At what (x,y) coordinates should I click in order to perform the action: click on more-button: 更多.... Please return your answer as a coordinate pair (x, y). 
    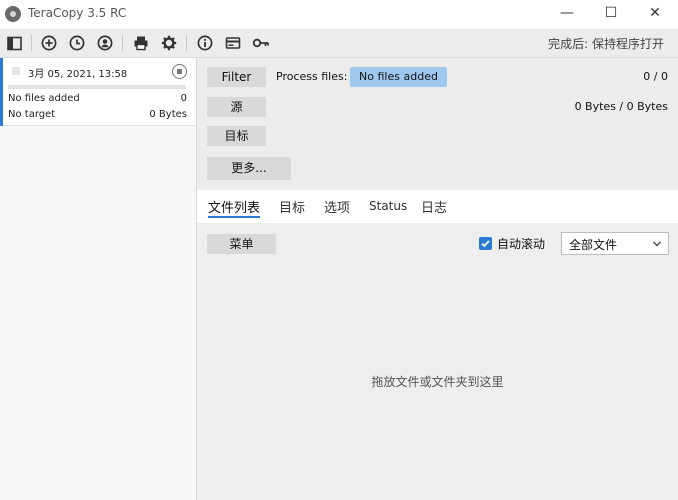
    Looking at the image, I should click on (249, 168).